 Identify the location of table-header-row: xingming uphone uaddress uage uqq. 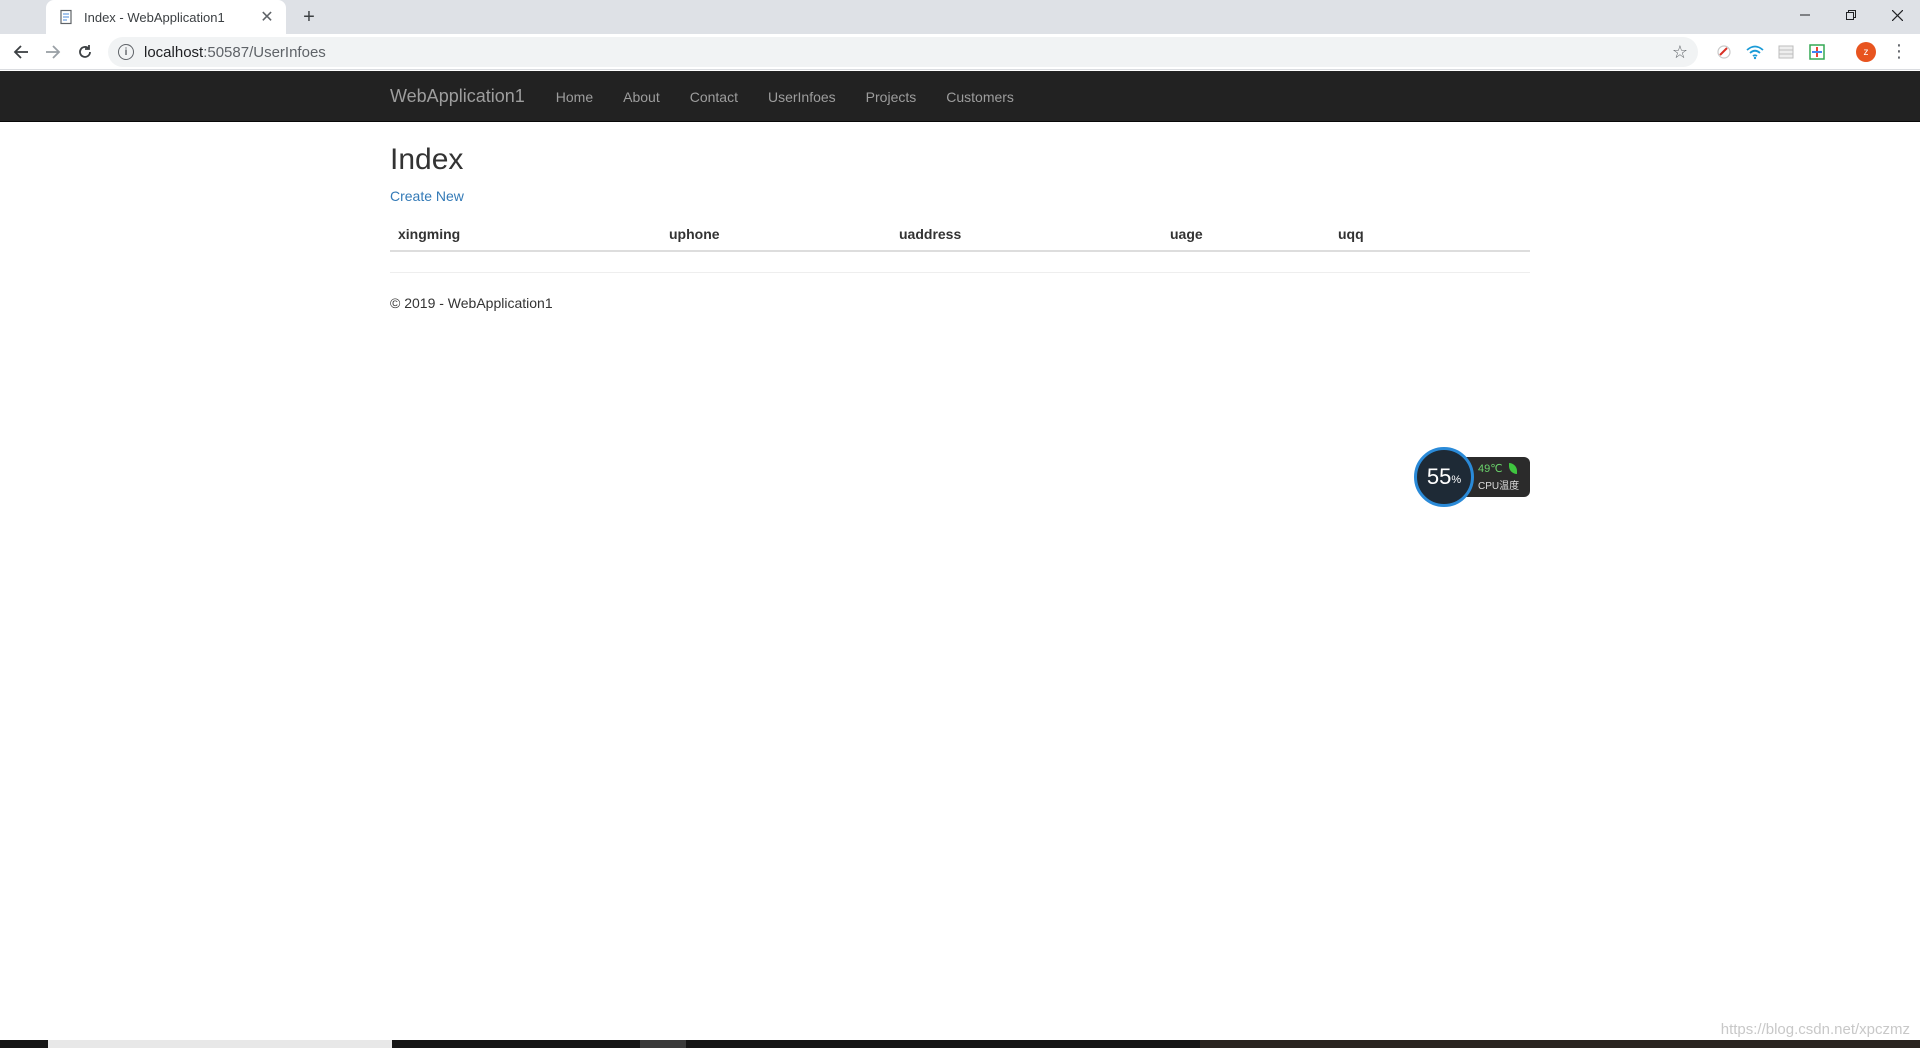
(960, 235).